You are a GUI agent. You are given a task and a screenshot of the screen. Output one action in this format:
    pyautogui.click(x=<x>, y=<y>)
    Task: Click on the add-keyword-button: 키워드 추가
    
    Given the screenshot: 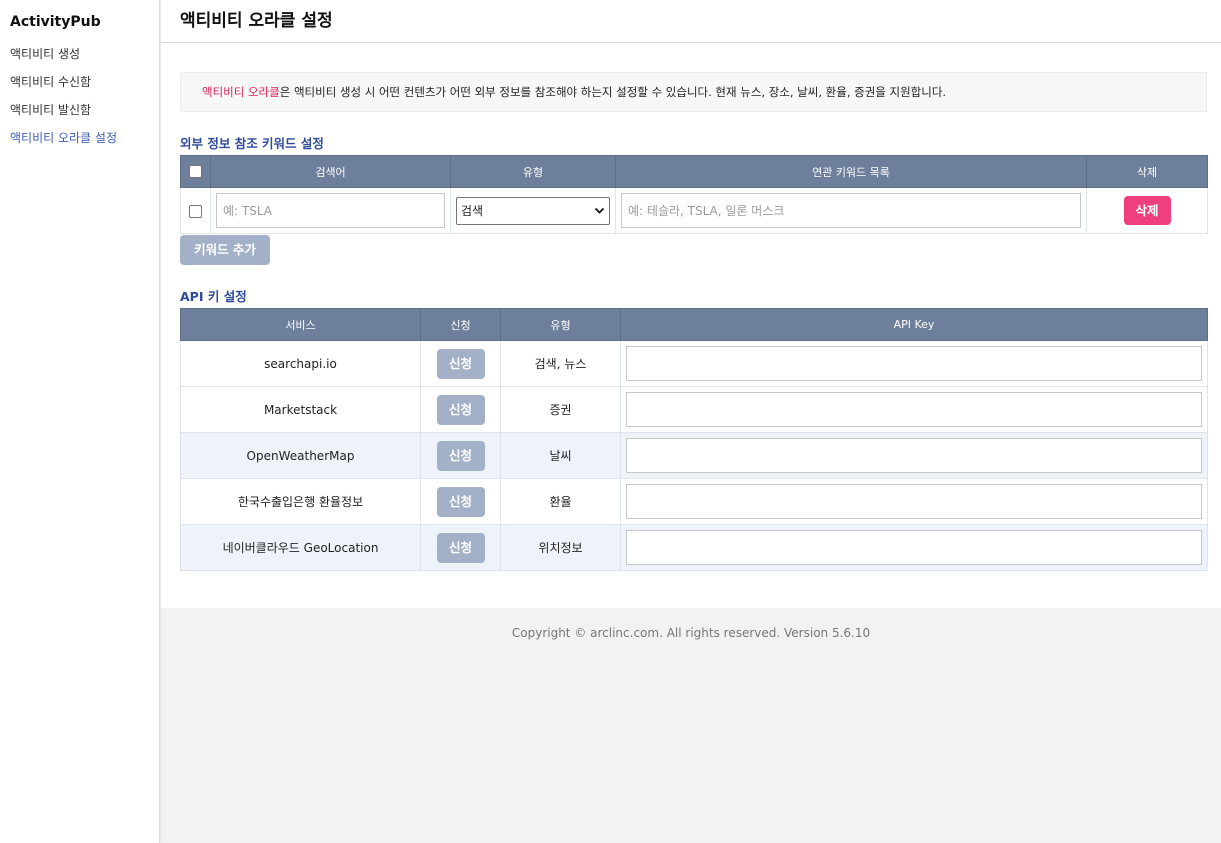 What is the action you would take?
    pyautogui.click(x=225, y=250)
    